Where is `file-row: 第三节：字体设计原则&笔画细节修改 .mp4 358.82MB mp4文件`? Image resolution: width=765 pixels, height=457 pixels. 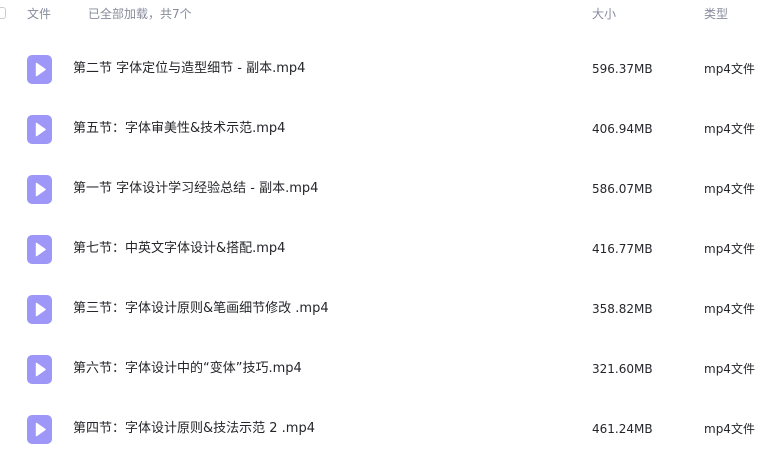
file-row: 第三节：字体设计原则&笔画细节修改 .mp4 358.82MB mp4文件 is located at coordinates (382, 324).